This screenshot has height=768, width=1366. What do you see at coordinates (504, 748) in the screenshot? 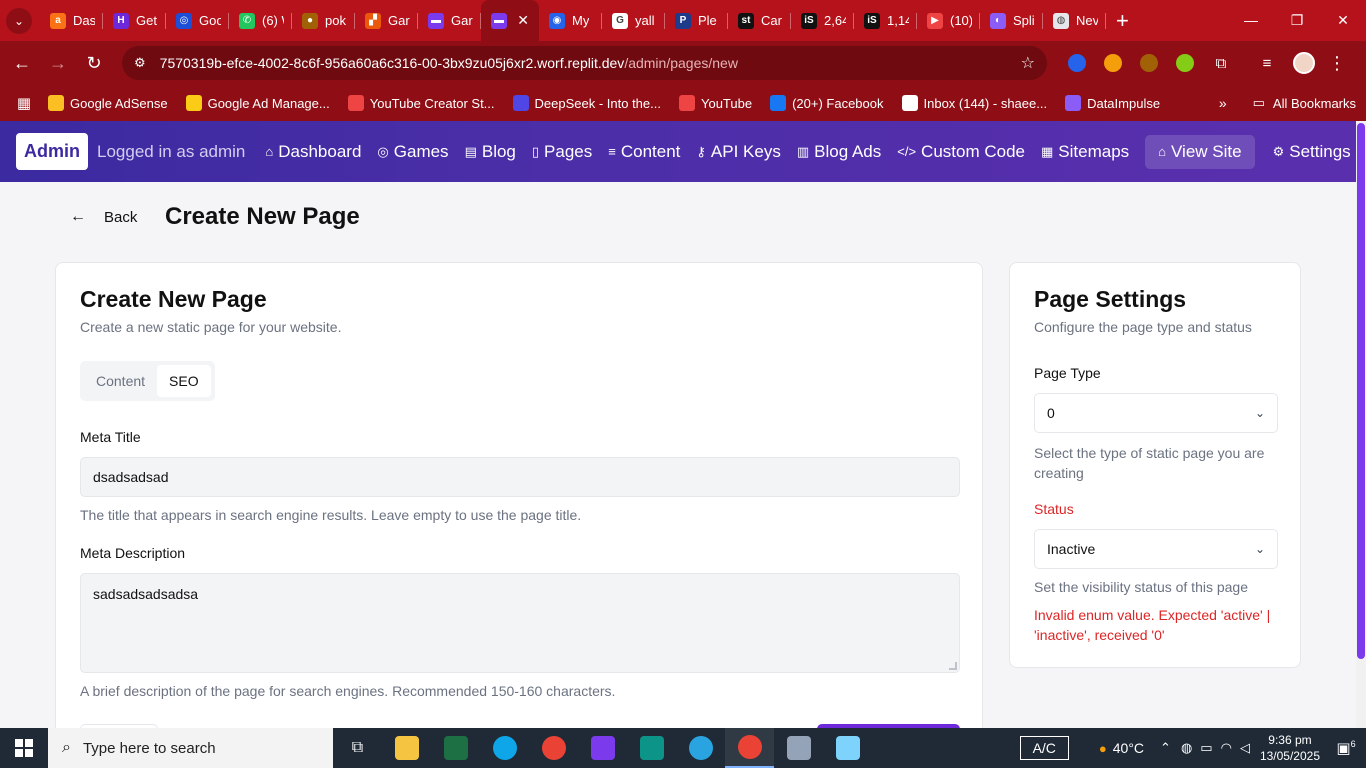
I see `skype-icon` at bounding box center [504, 748].